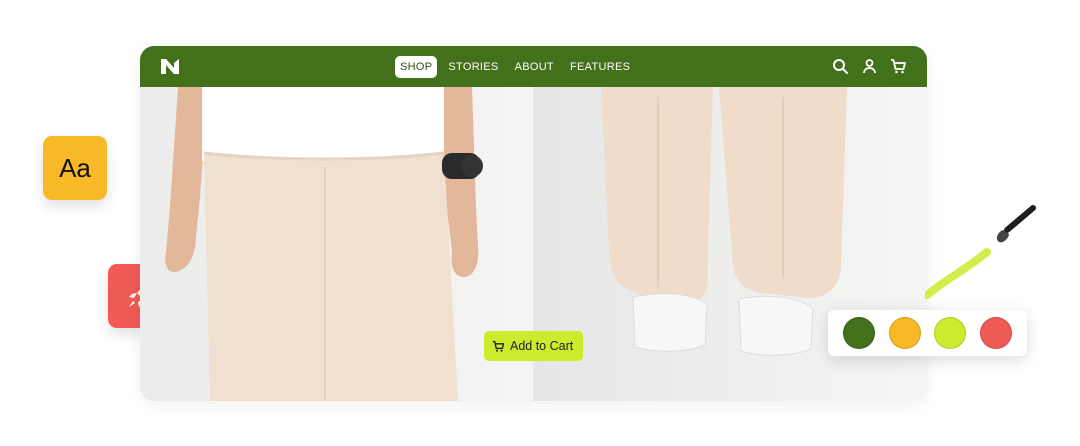 This screenshot has width=1080, height=446. I want to click on n-logo-icon, so click(170, 66).